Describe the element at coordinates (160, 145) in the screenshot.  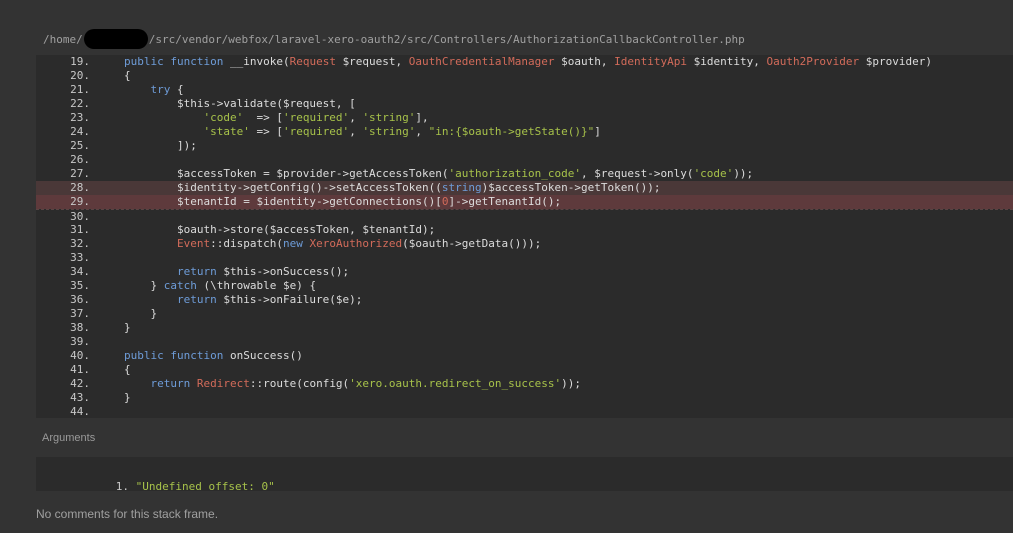
I see `code-token: ]);` at that location.